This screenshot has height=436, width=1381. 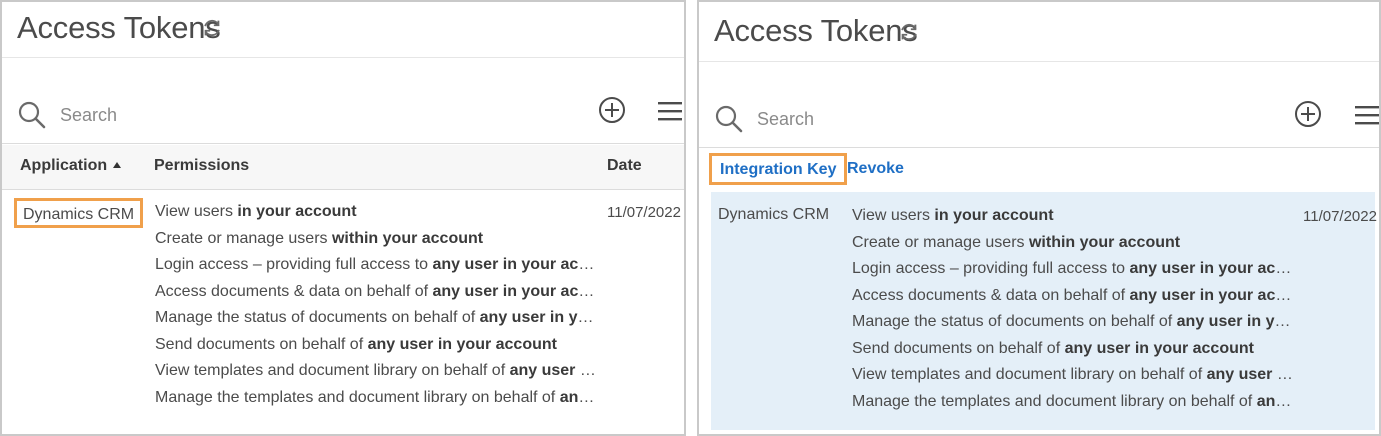 I want to click on sort-ascending-icon, so click(x=117, y=165).